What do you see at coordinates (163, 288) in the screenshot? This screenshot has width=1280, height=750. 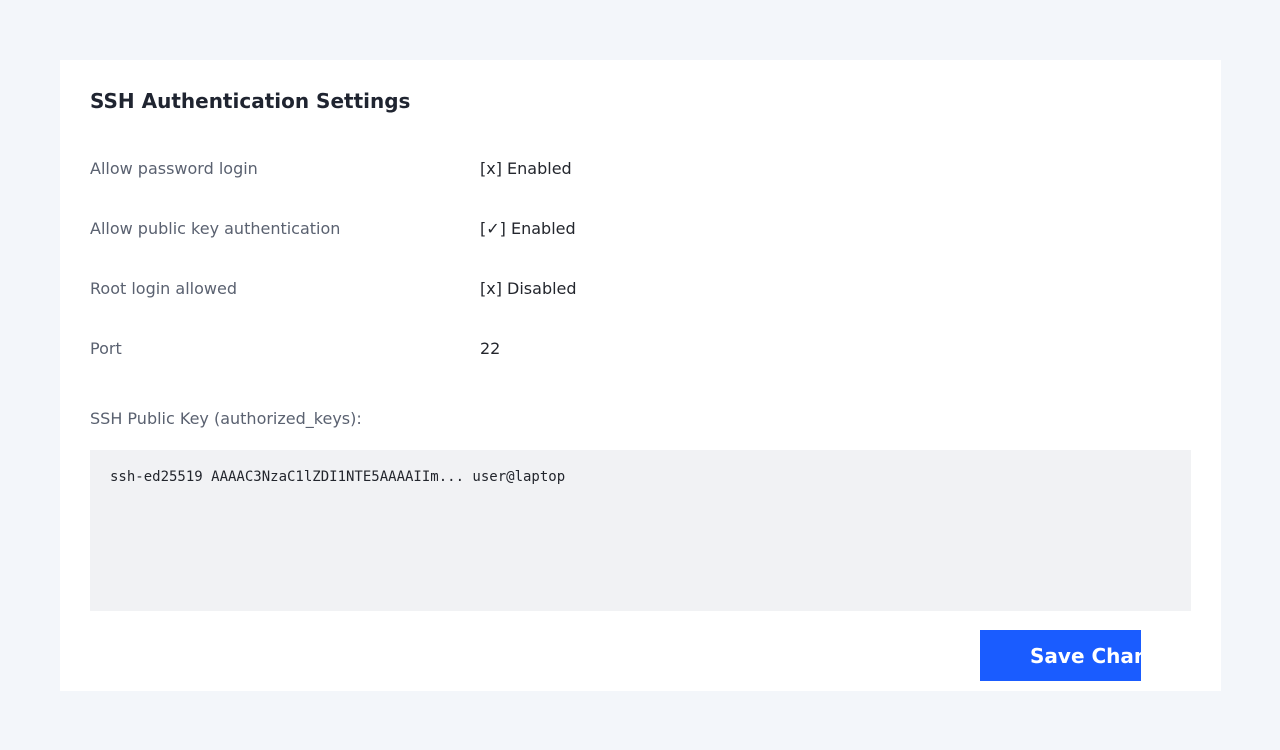 I see `setting-label: Root login allowed` at bounding box center [163, 288].